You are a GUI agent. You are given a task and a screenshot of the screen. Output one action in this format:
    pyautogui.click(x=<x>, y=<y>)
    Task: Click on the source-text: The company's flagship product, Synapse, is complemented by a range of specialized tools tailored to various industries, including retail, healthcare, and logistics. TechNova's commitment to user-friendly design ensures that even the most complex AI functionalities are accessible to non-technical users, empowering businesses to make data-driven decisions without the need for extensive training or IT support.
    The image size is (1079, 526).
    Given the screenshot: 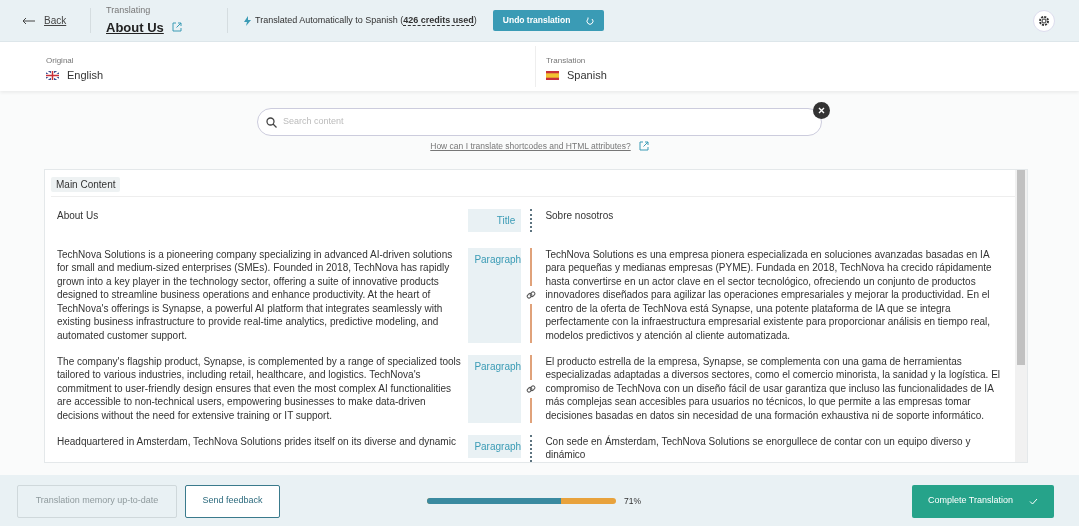 What is the action you would take?
    pyautogui.click(x=259, y=388)
    